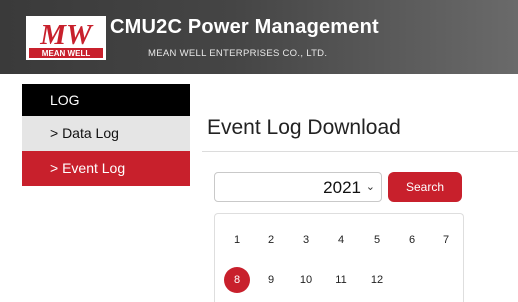 This screenshot has height=302, width=518. Describe the element at coordinates (106, 100) in the screenshot. I see `sidebar-heading: LOG` at that location.